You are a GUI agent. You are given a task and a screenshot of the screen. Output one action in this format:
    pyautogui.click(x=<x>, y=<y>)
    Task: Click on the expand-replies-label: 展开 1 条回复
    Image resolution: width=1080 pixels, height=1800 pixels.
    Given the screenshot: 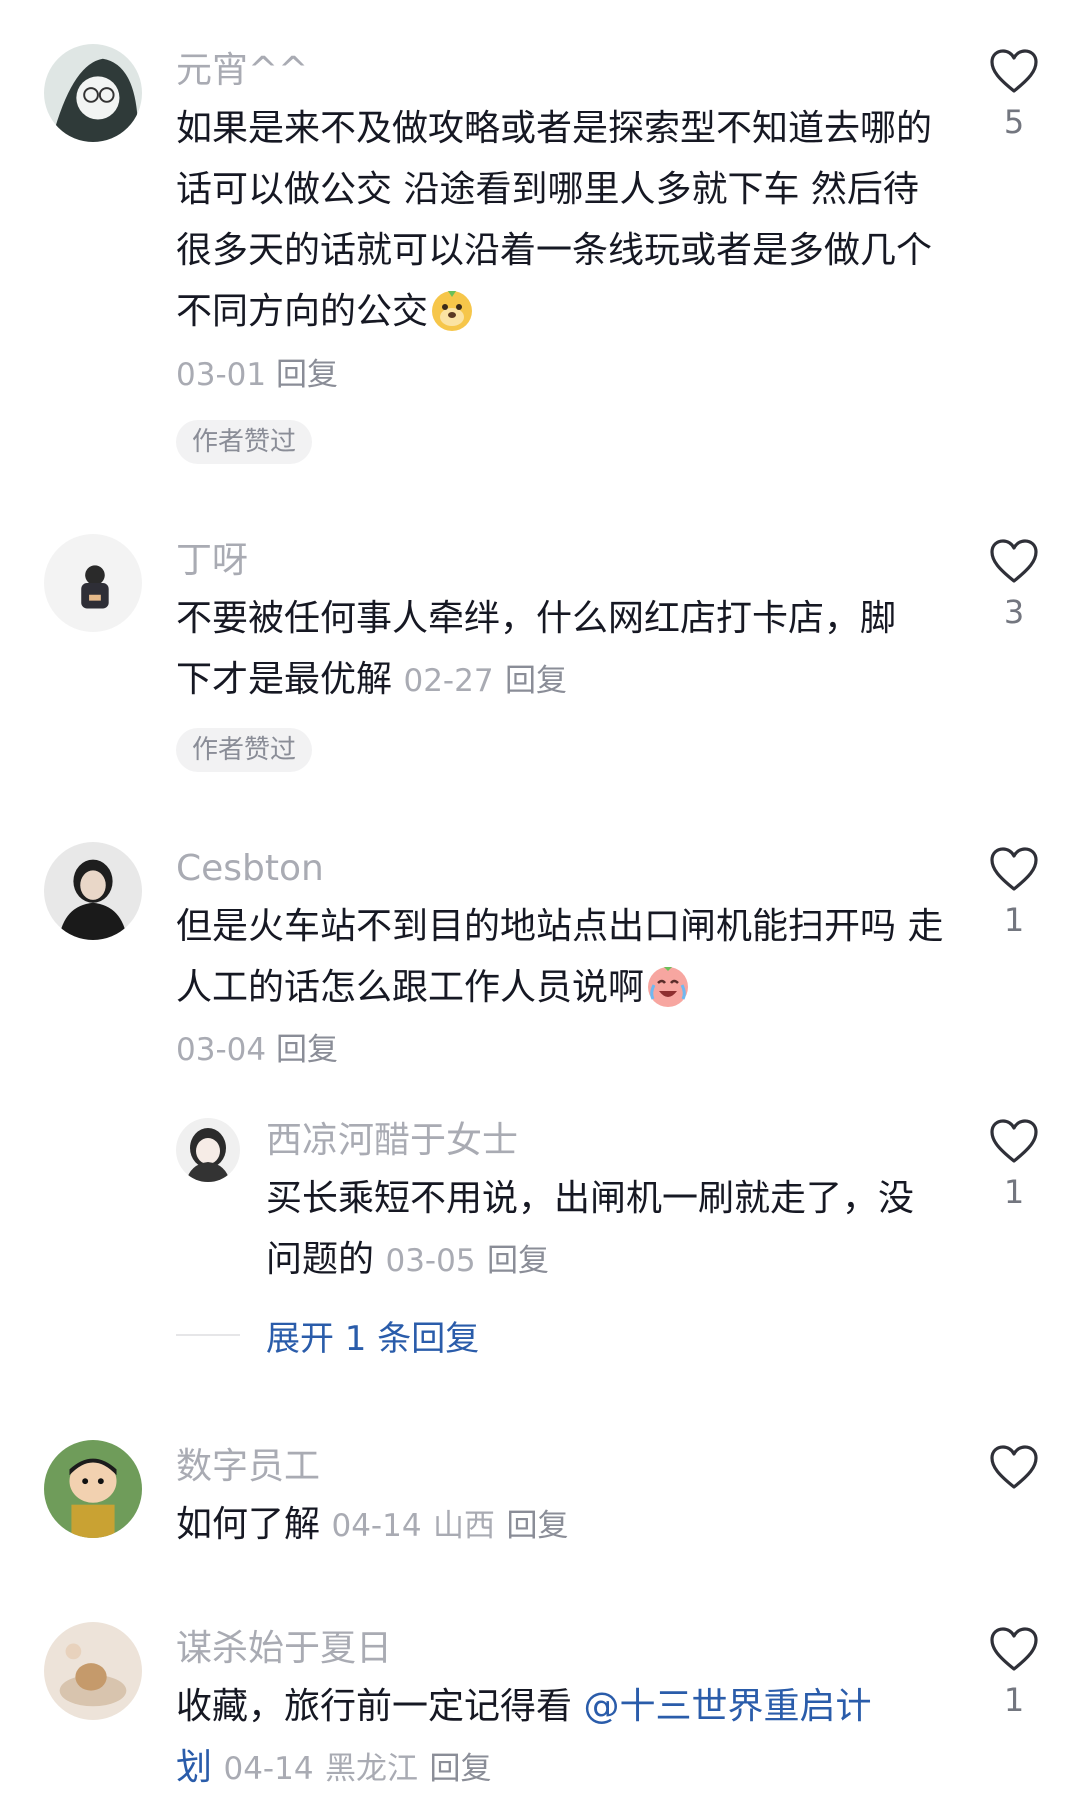 What is the action you would take?
    pyautogui.click(x=373, y=1338)
    